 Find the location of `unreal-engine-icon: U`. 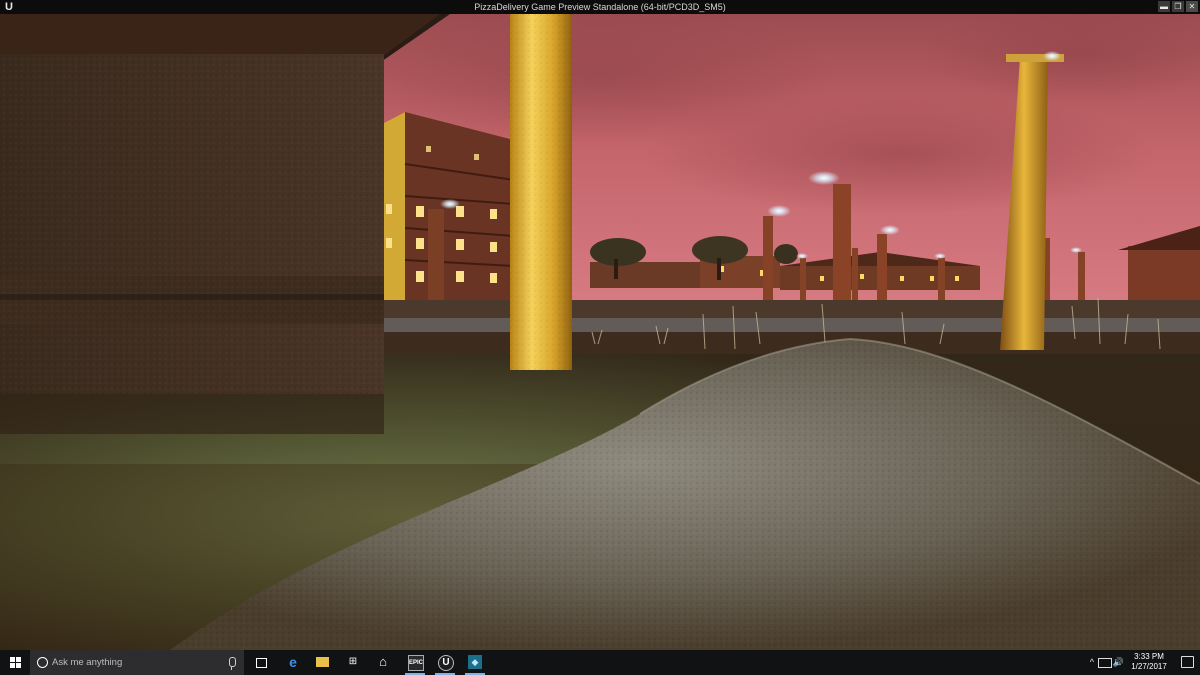

unreal-engine-icon: U is located at coordinates (446, 663).